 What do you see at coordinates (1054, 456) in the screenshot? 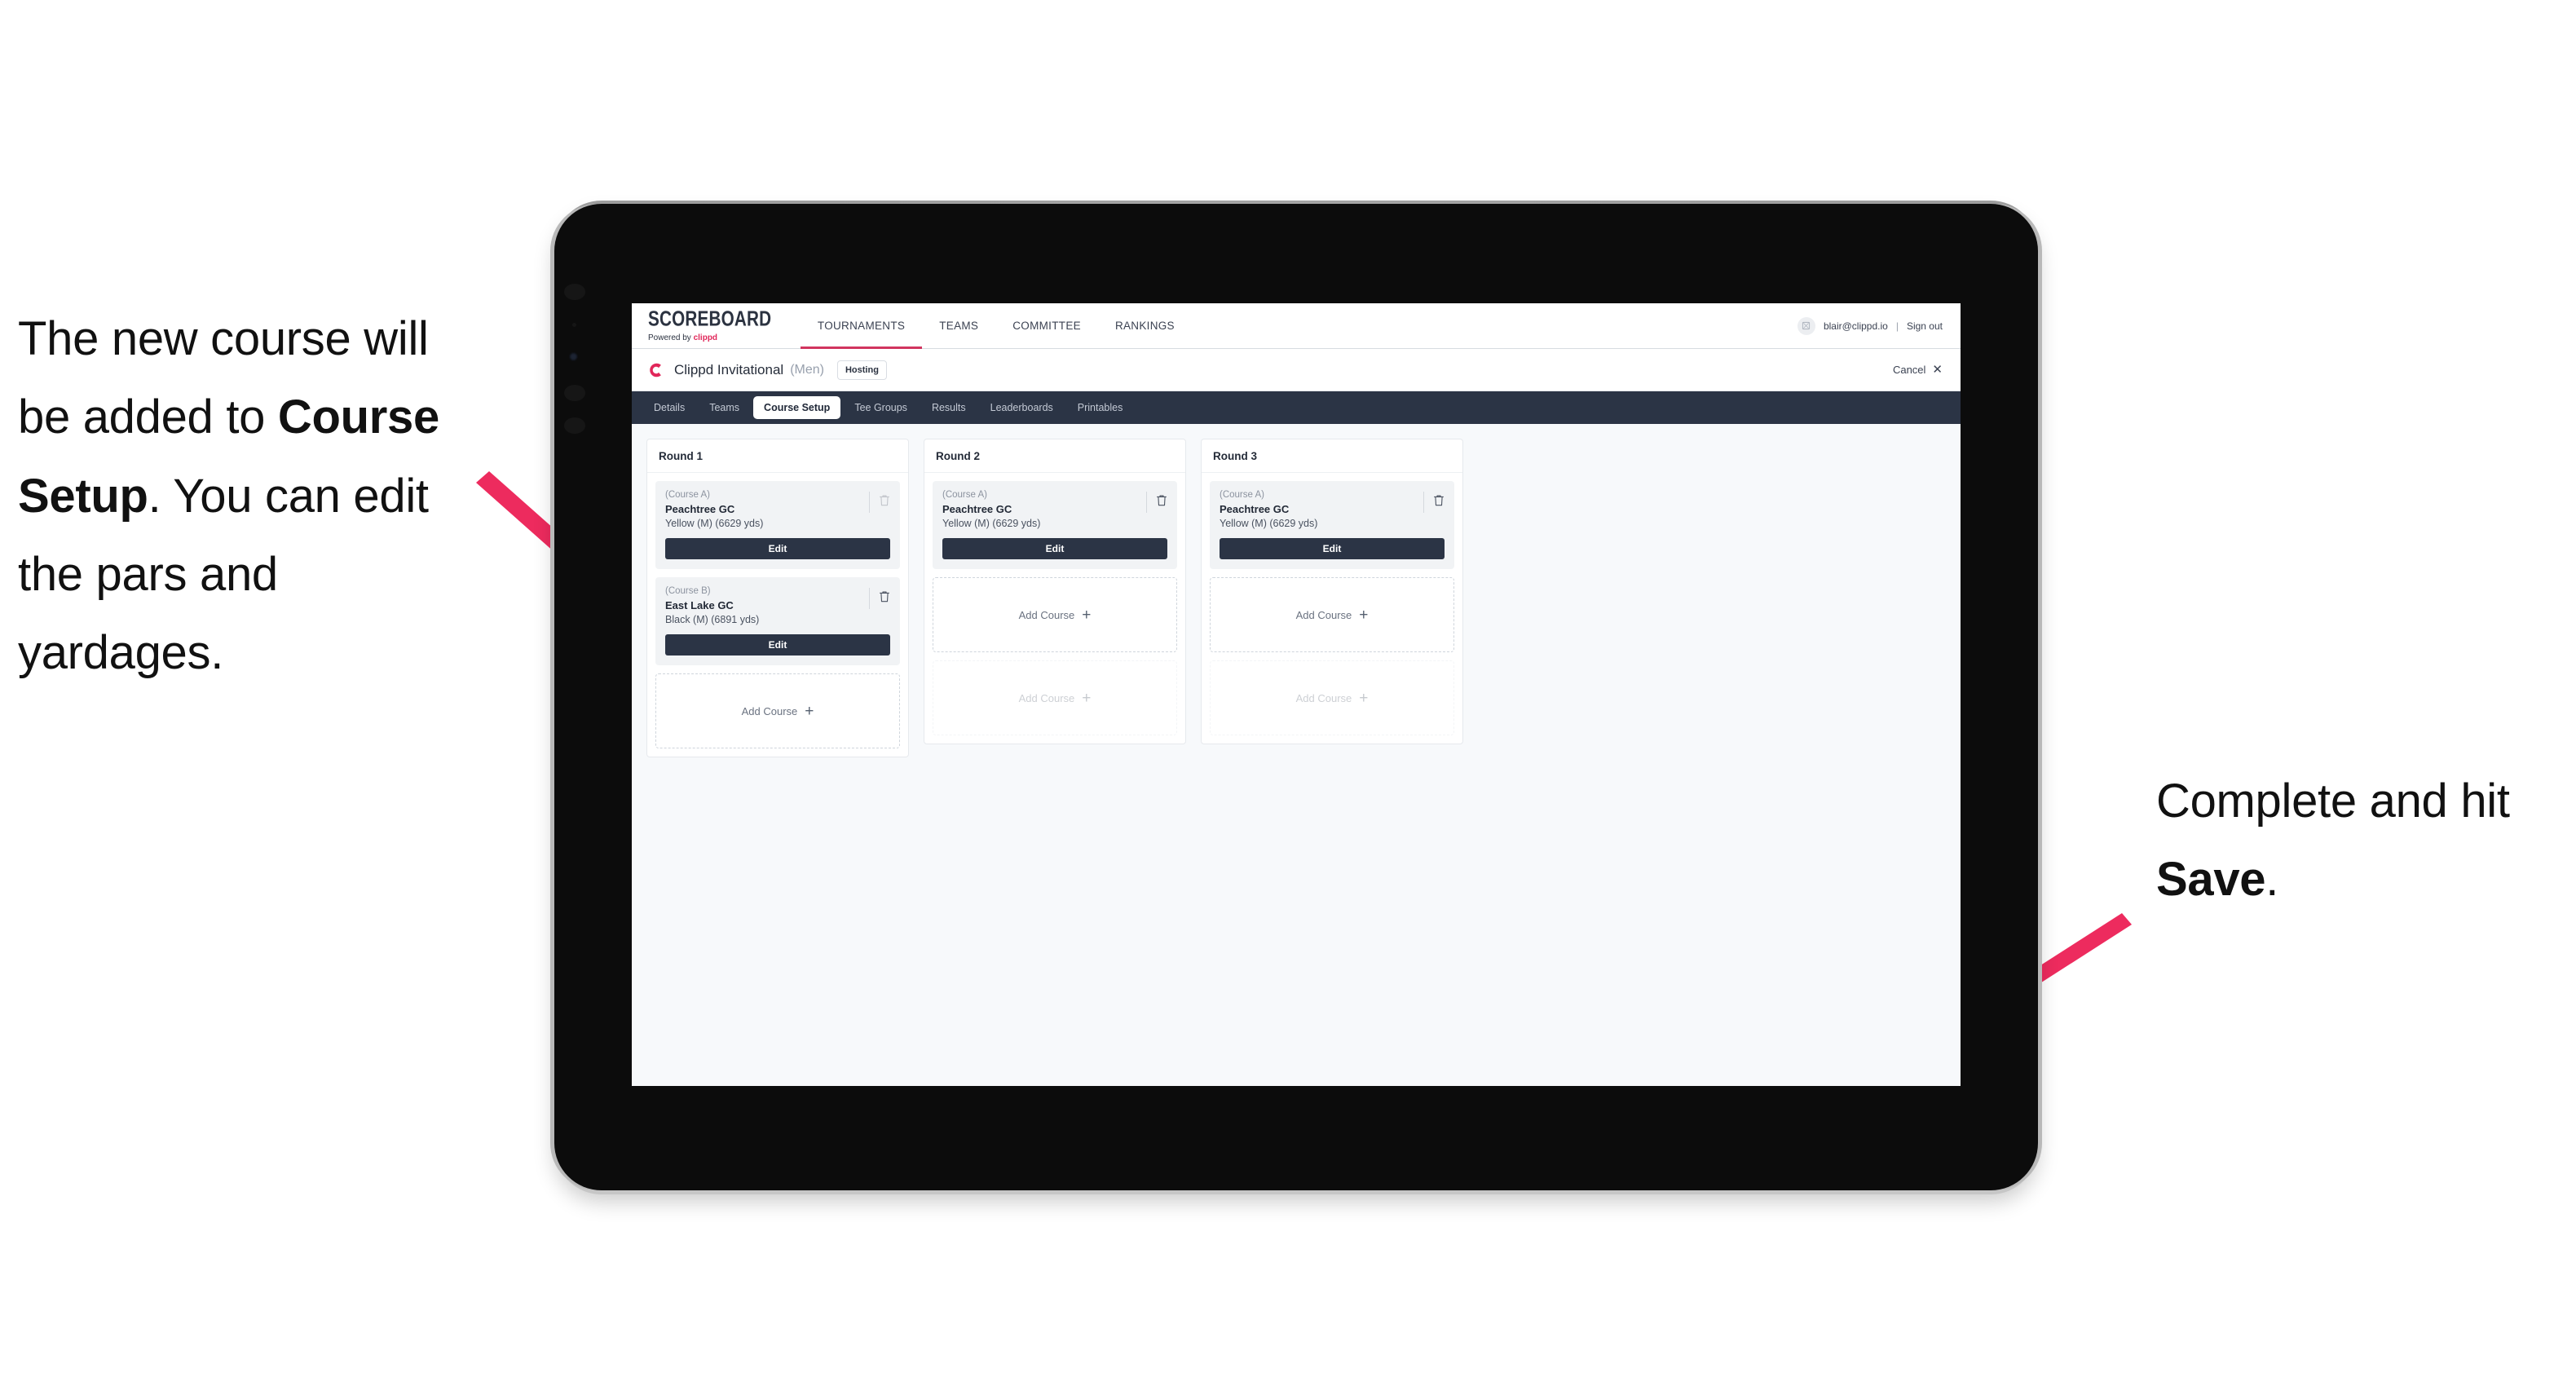
I see `round-title: Round 2` at bounding box center [1054, 456].